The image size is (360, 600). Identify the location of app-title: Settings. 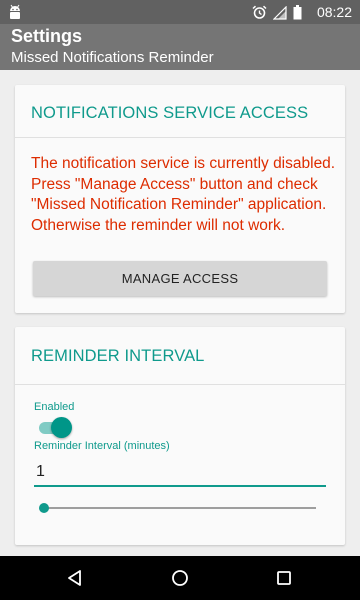
(47, 36).